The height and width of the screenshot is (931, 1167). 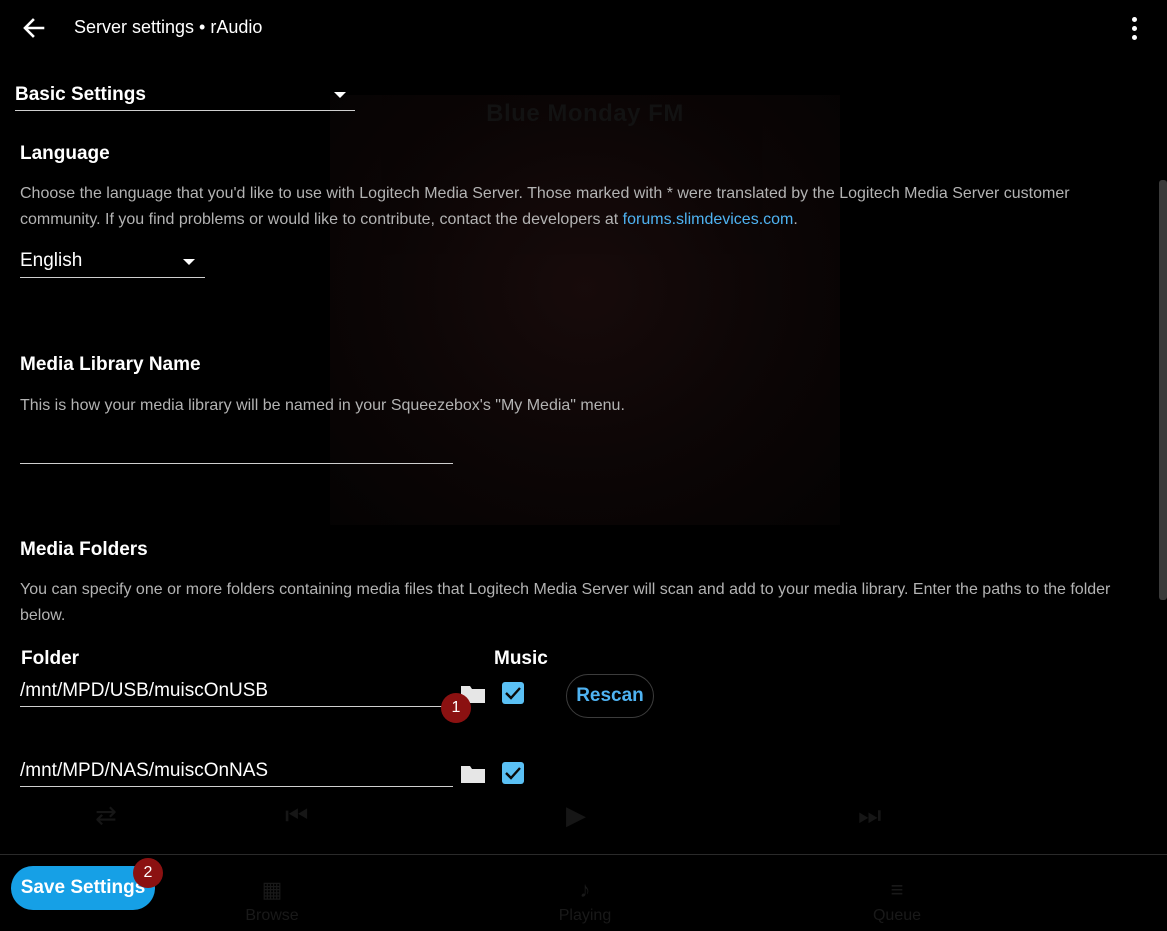 What do you see at coordinates (585, 113) in the screenshot?
I see `background-art-title: Blue Monday FM` at bounding box center [585, 113].